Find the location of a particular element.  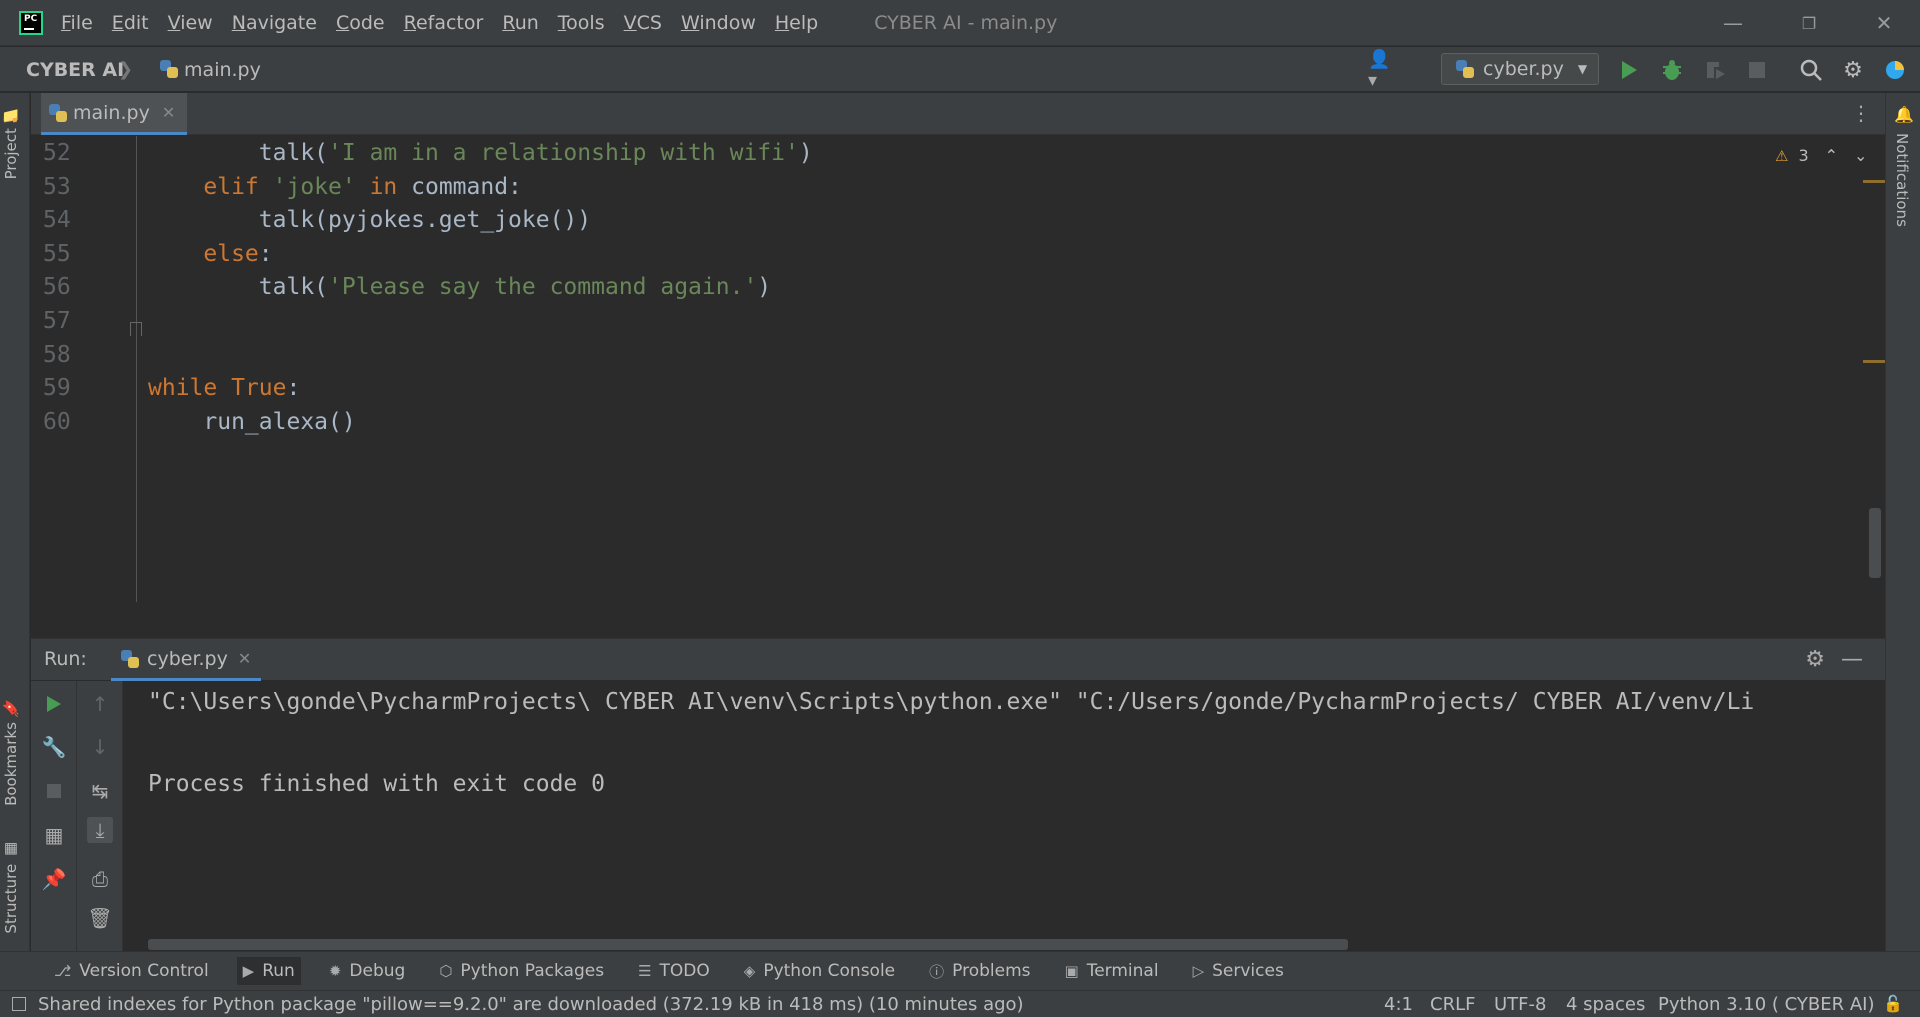

menu-item-code: Code is located at coordinates (365, 23).